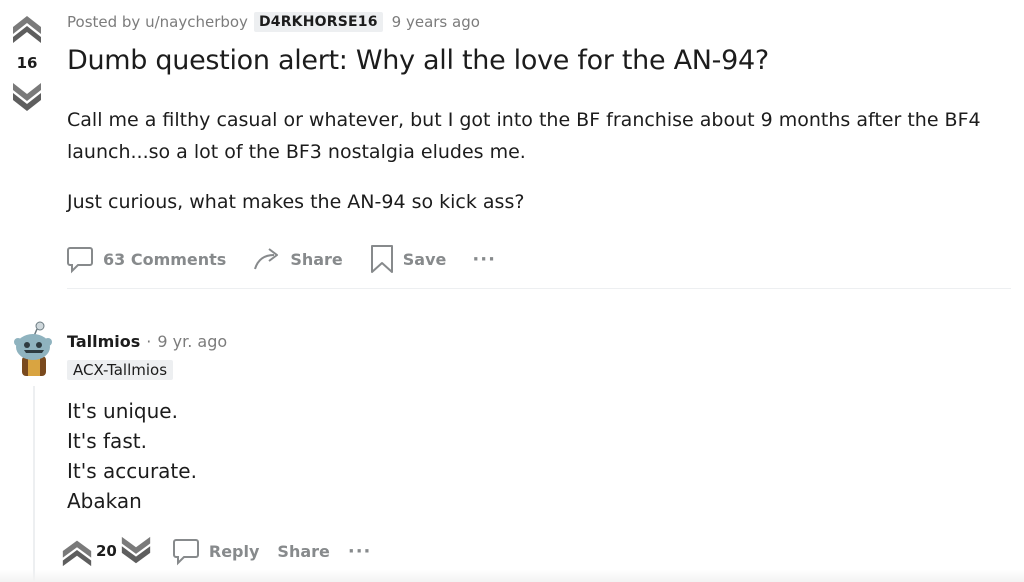 The width and height of the screenshot is (1024, 582). I want to click on comment-share-button: Share, so click(303, 551).